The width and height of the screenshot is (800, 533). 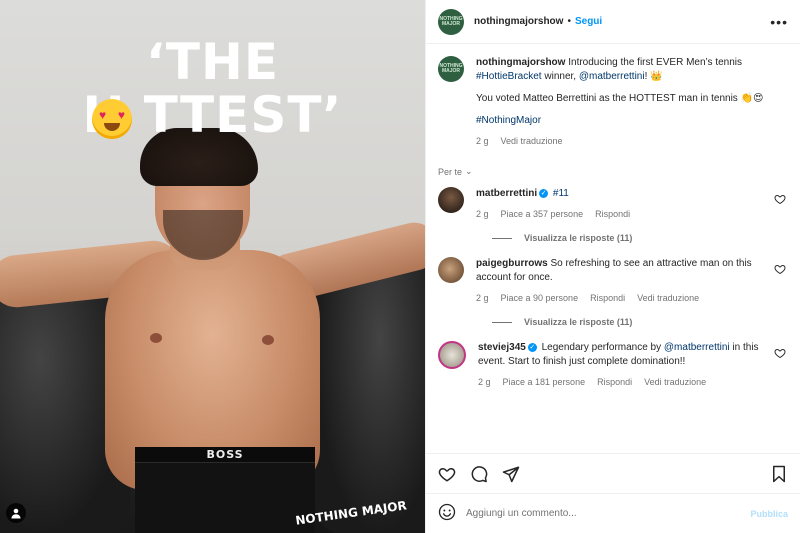 What do you see at coordinates (613, 473) in the screenshot?
I see `action-bar` at bounding box center [613, 473].